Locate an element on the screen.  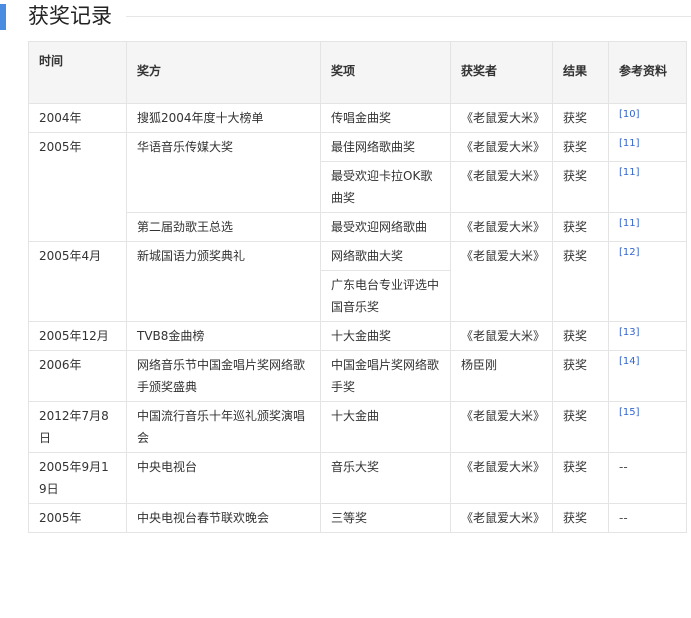
reference-link: [14] is located at coordinates (629, 361).